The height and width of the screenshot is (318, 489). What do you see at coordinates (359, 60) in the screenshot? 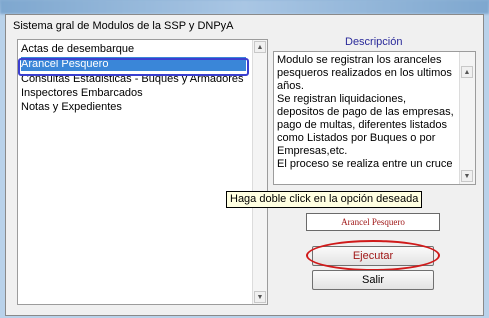
I see `description-line: Modulo se registran los aranceles` at bounding box center [359, 60].